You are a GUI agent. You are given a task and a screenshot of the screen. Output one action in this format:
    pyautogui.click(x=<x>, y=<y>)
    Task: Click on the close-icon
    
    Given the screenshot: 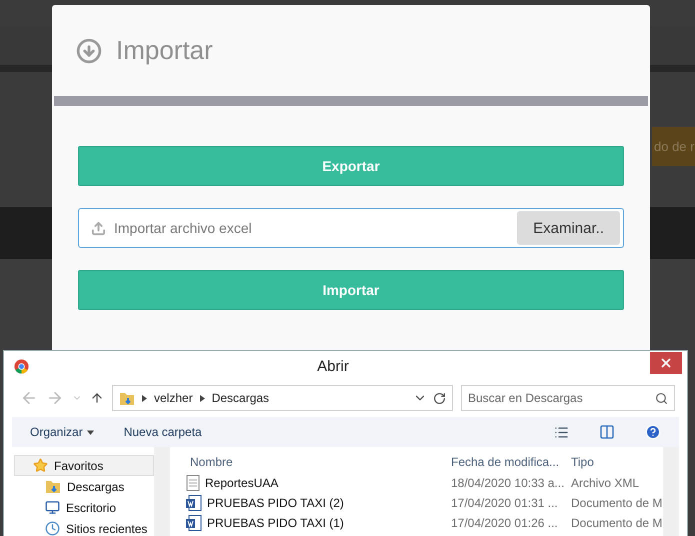 What is the action you would take?
    pyautogui.click(x=666, y=363)
    